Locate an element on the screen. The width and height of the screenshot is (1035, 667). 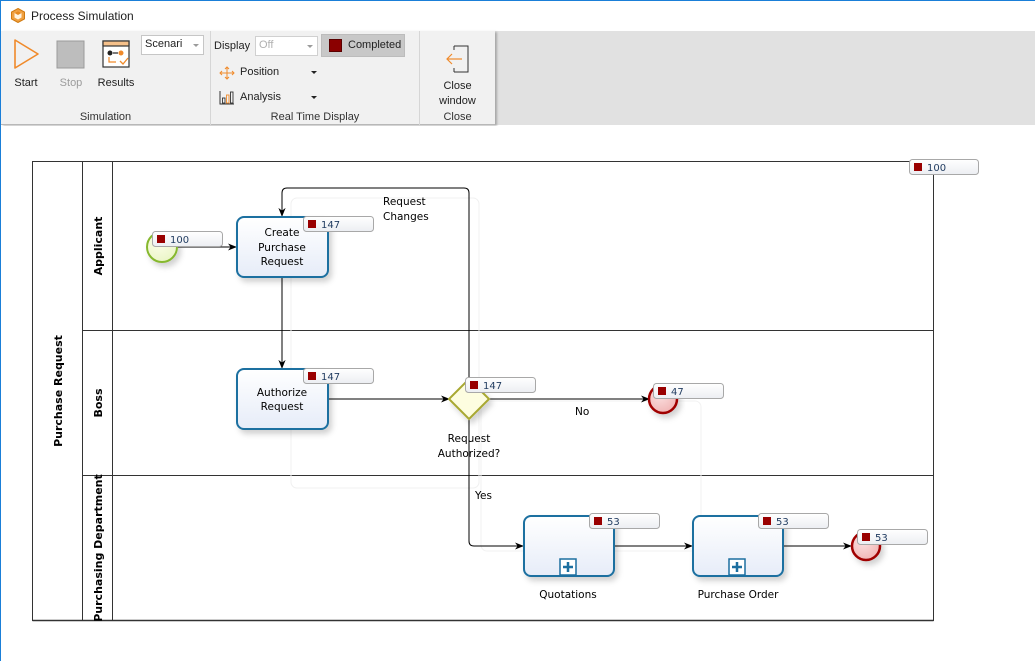
subprocess-label: Quotations is located at coordinates (567, 595).